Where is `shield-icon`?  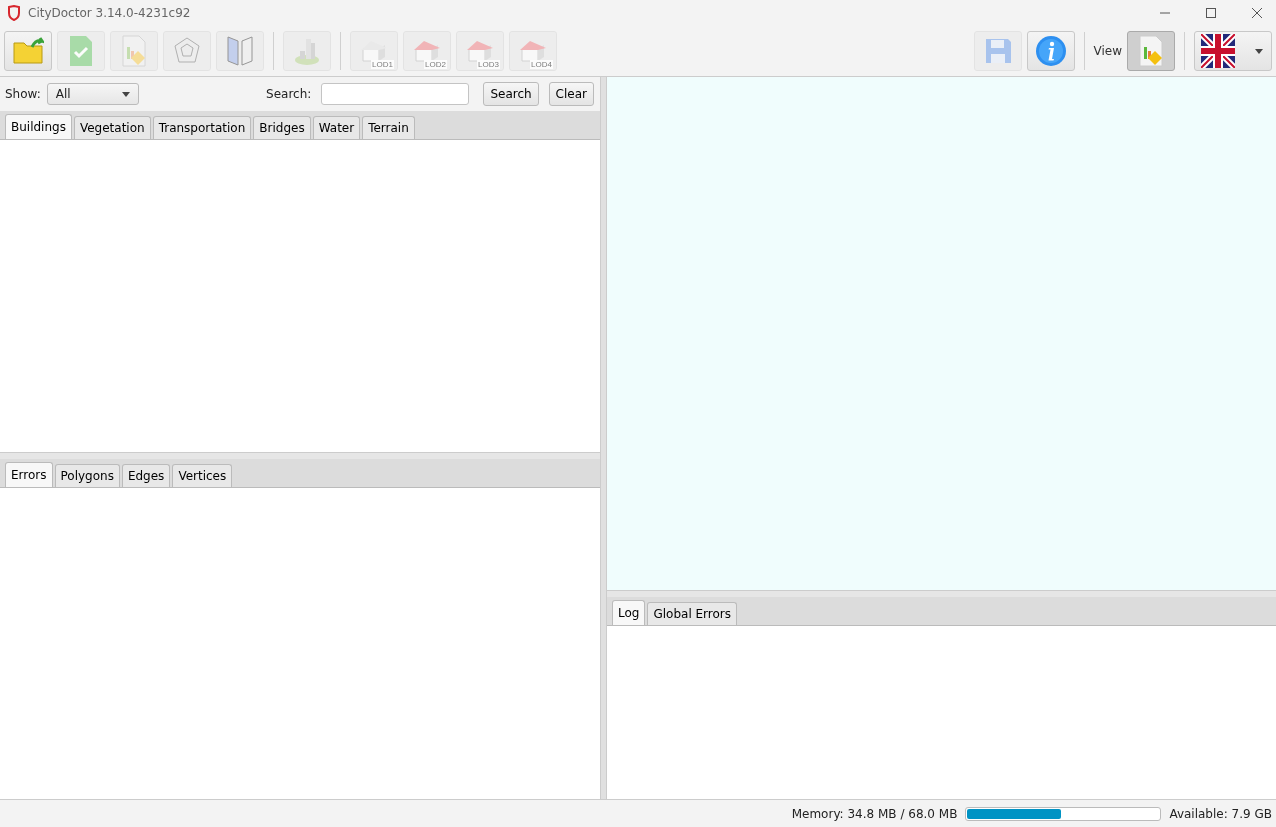 shield-icon is located at coordinates (14, 13).